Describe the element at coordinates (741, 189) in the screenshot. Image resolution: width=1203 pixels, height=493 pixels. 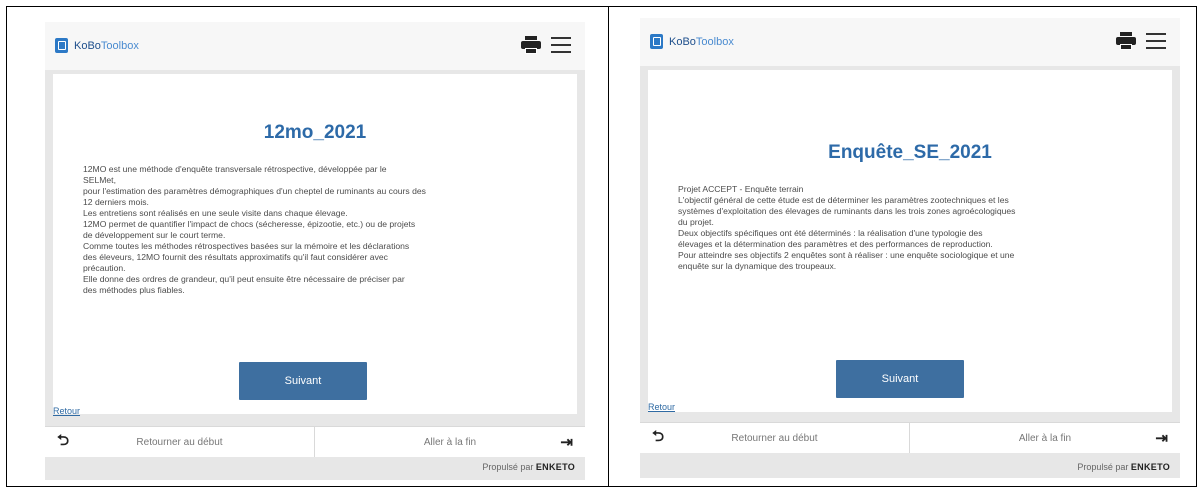
I see `description-line: Projet ACCEPT - Enquête terrain` at that location.